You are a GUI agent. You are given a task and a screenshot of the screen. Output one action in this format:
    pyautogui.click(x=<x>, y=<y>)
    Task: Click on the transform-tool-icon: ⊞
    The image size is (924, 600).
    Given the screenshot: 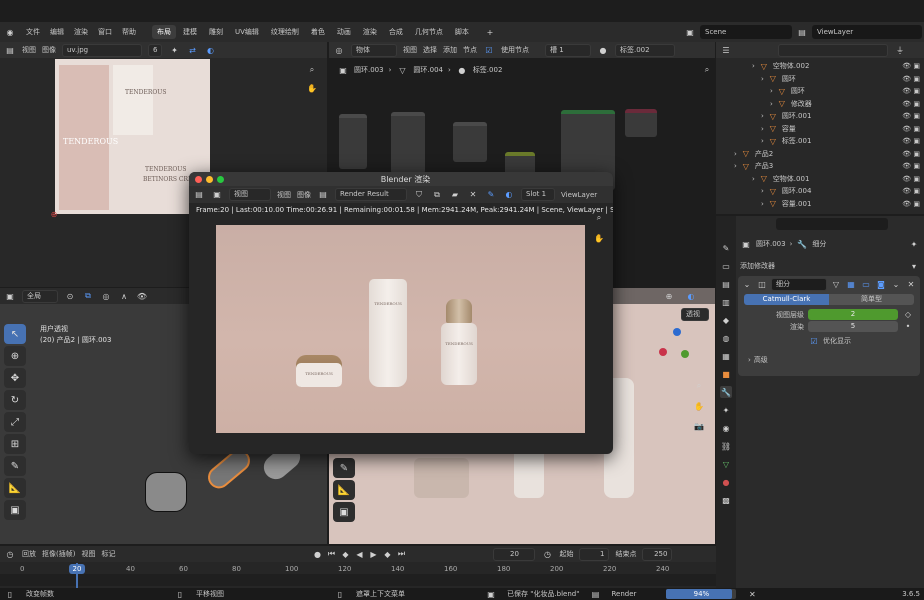 What is the action you would take?
    pyautogui.click(x=15, y=444)
    